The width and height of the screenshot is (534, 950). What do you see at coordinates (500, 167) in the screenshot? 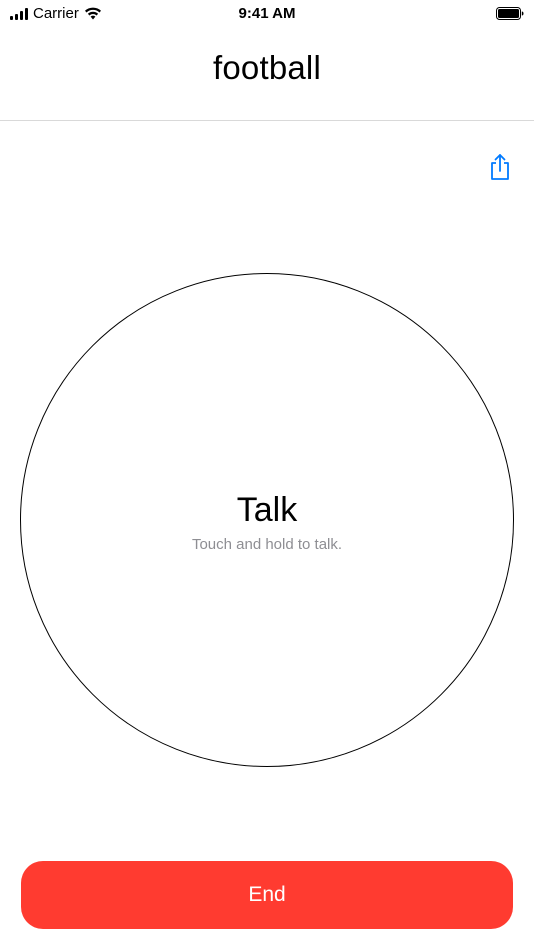
I see `share-icon` at bounding box center [500, 167].